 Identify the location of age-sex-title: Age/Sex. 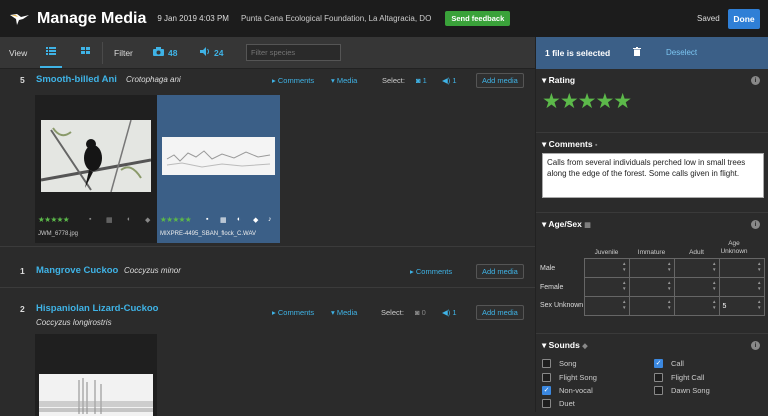
(565, 224).